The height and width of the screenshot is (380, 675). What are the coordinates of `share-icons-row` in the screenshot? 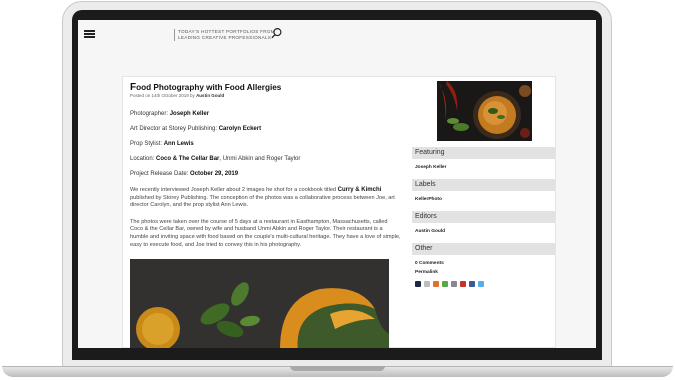 It's located at (483, 284).